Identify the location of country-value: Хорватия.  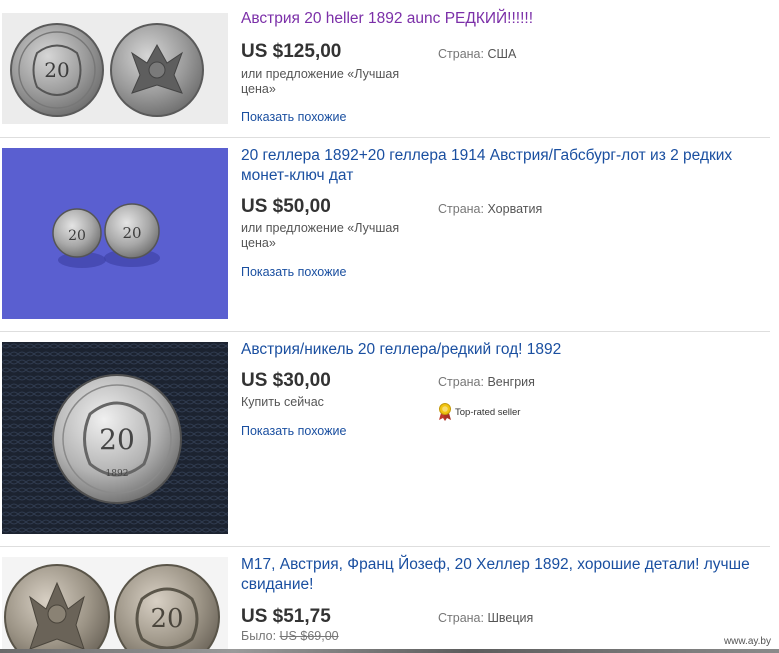
(515, 209).